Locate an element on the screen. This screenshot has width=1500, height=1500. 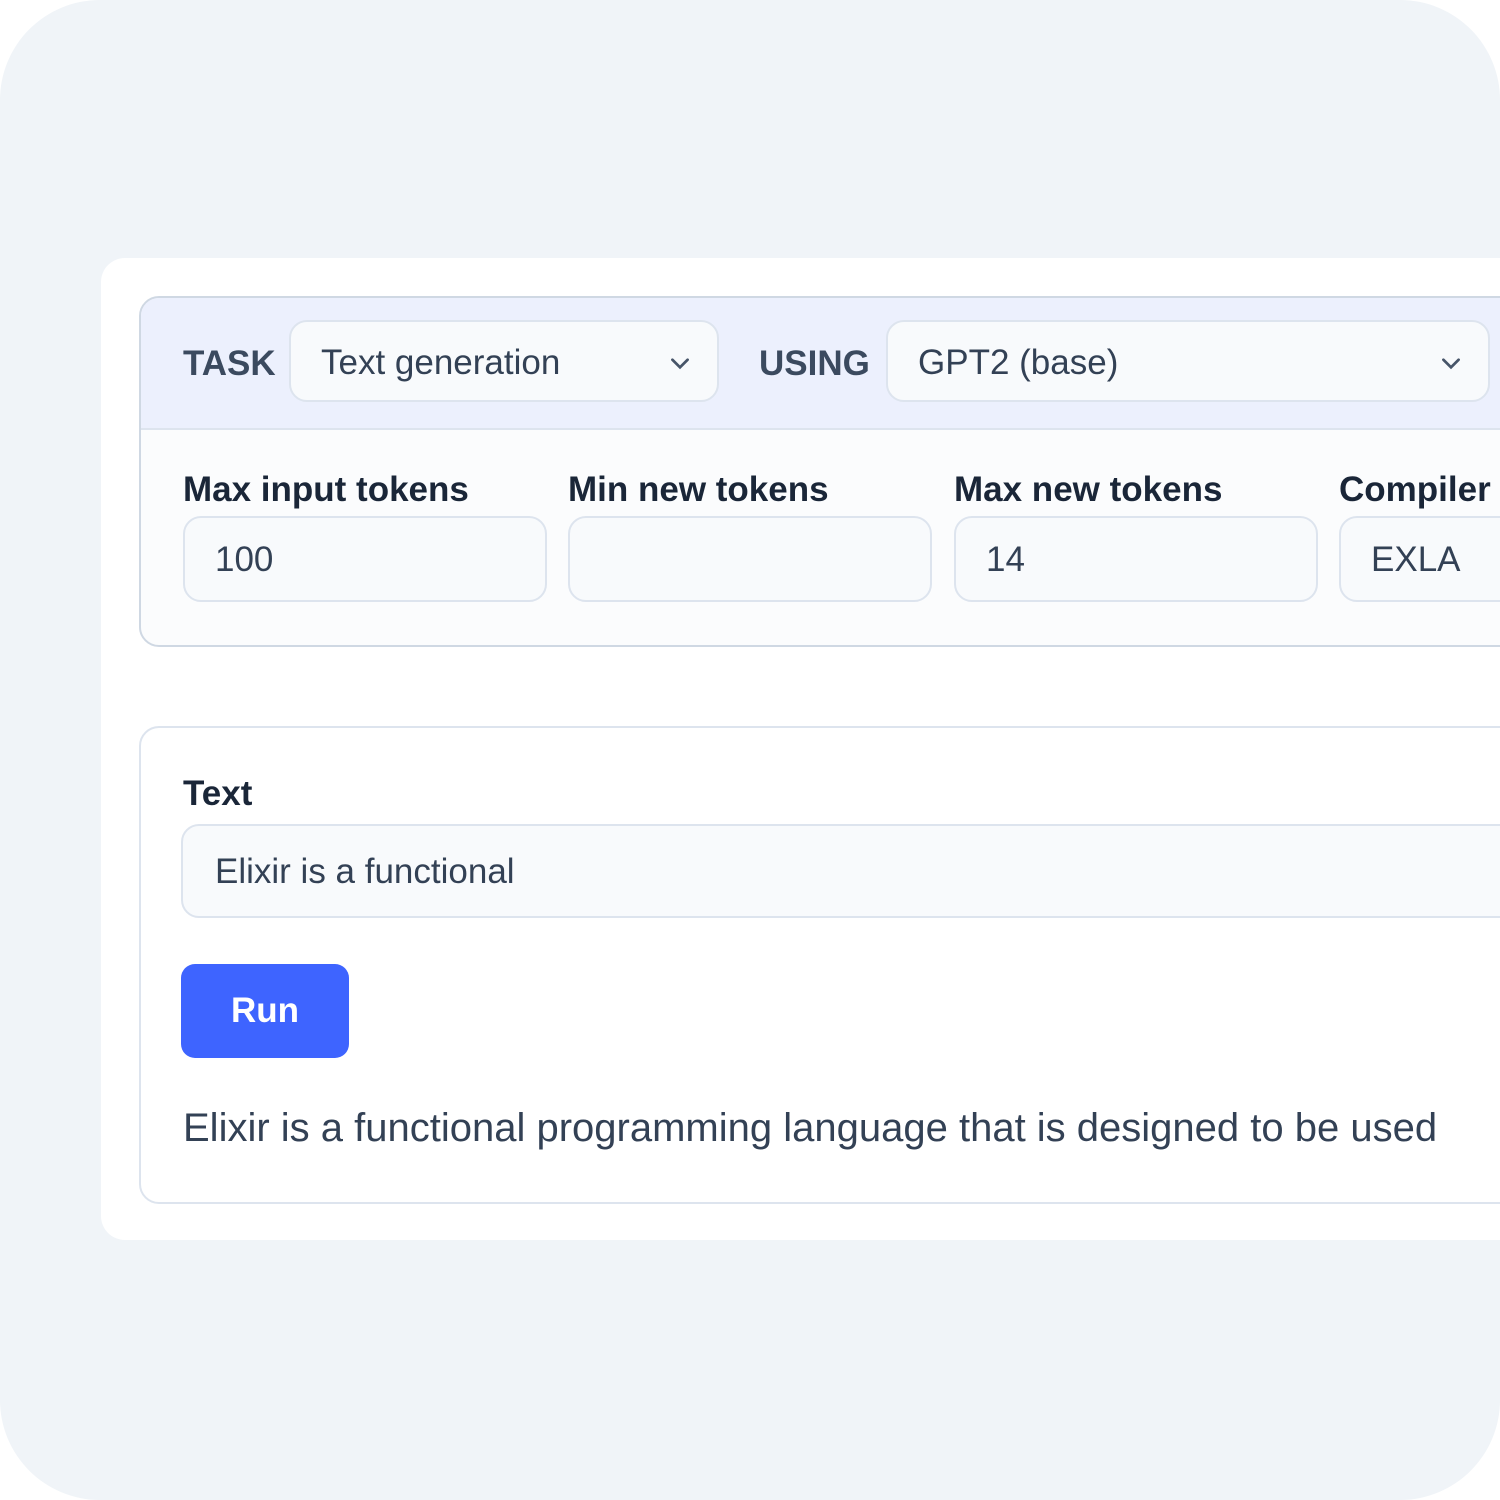
min-new-tokens-input is located at coordinates (750, 559).